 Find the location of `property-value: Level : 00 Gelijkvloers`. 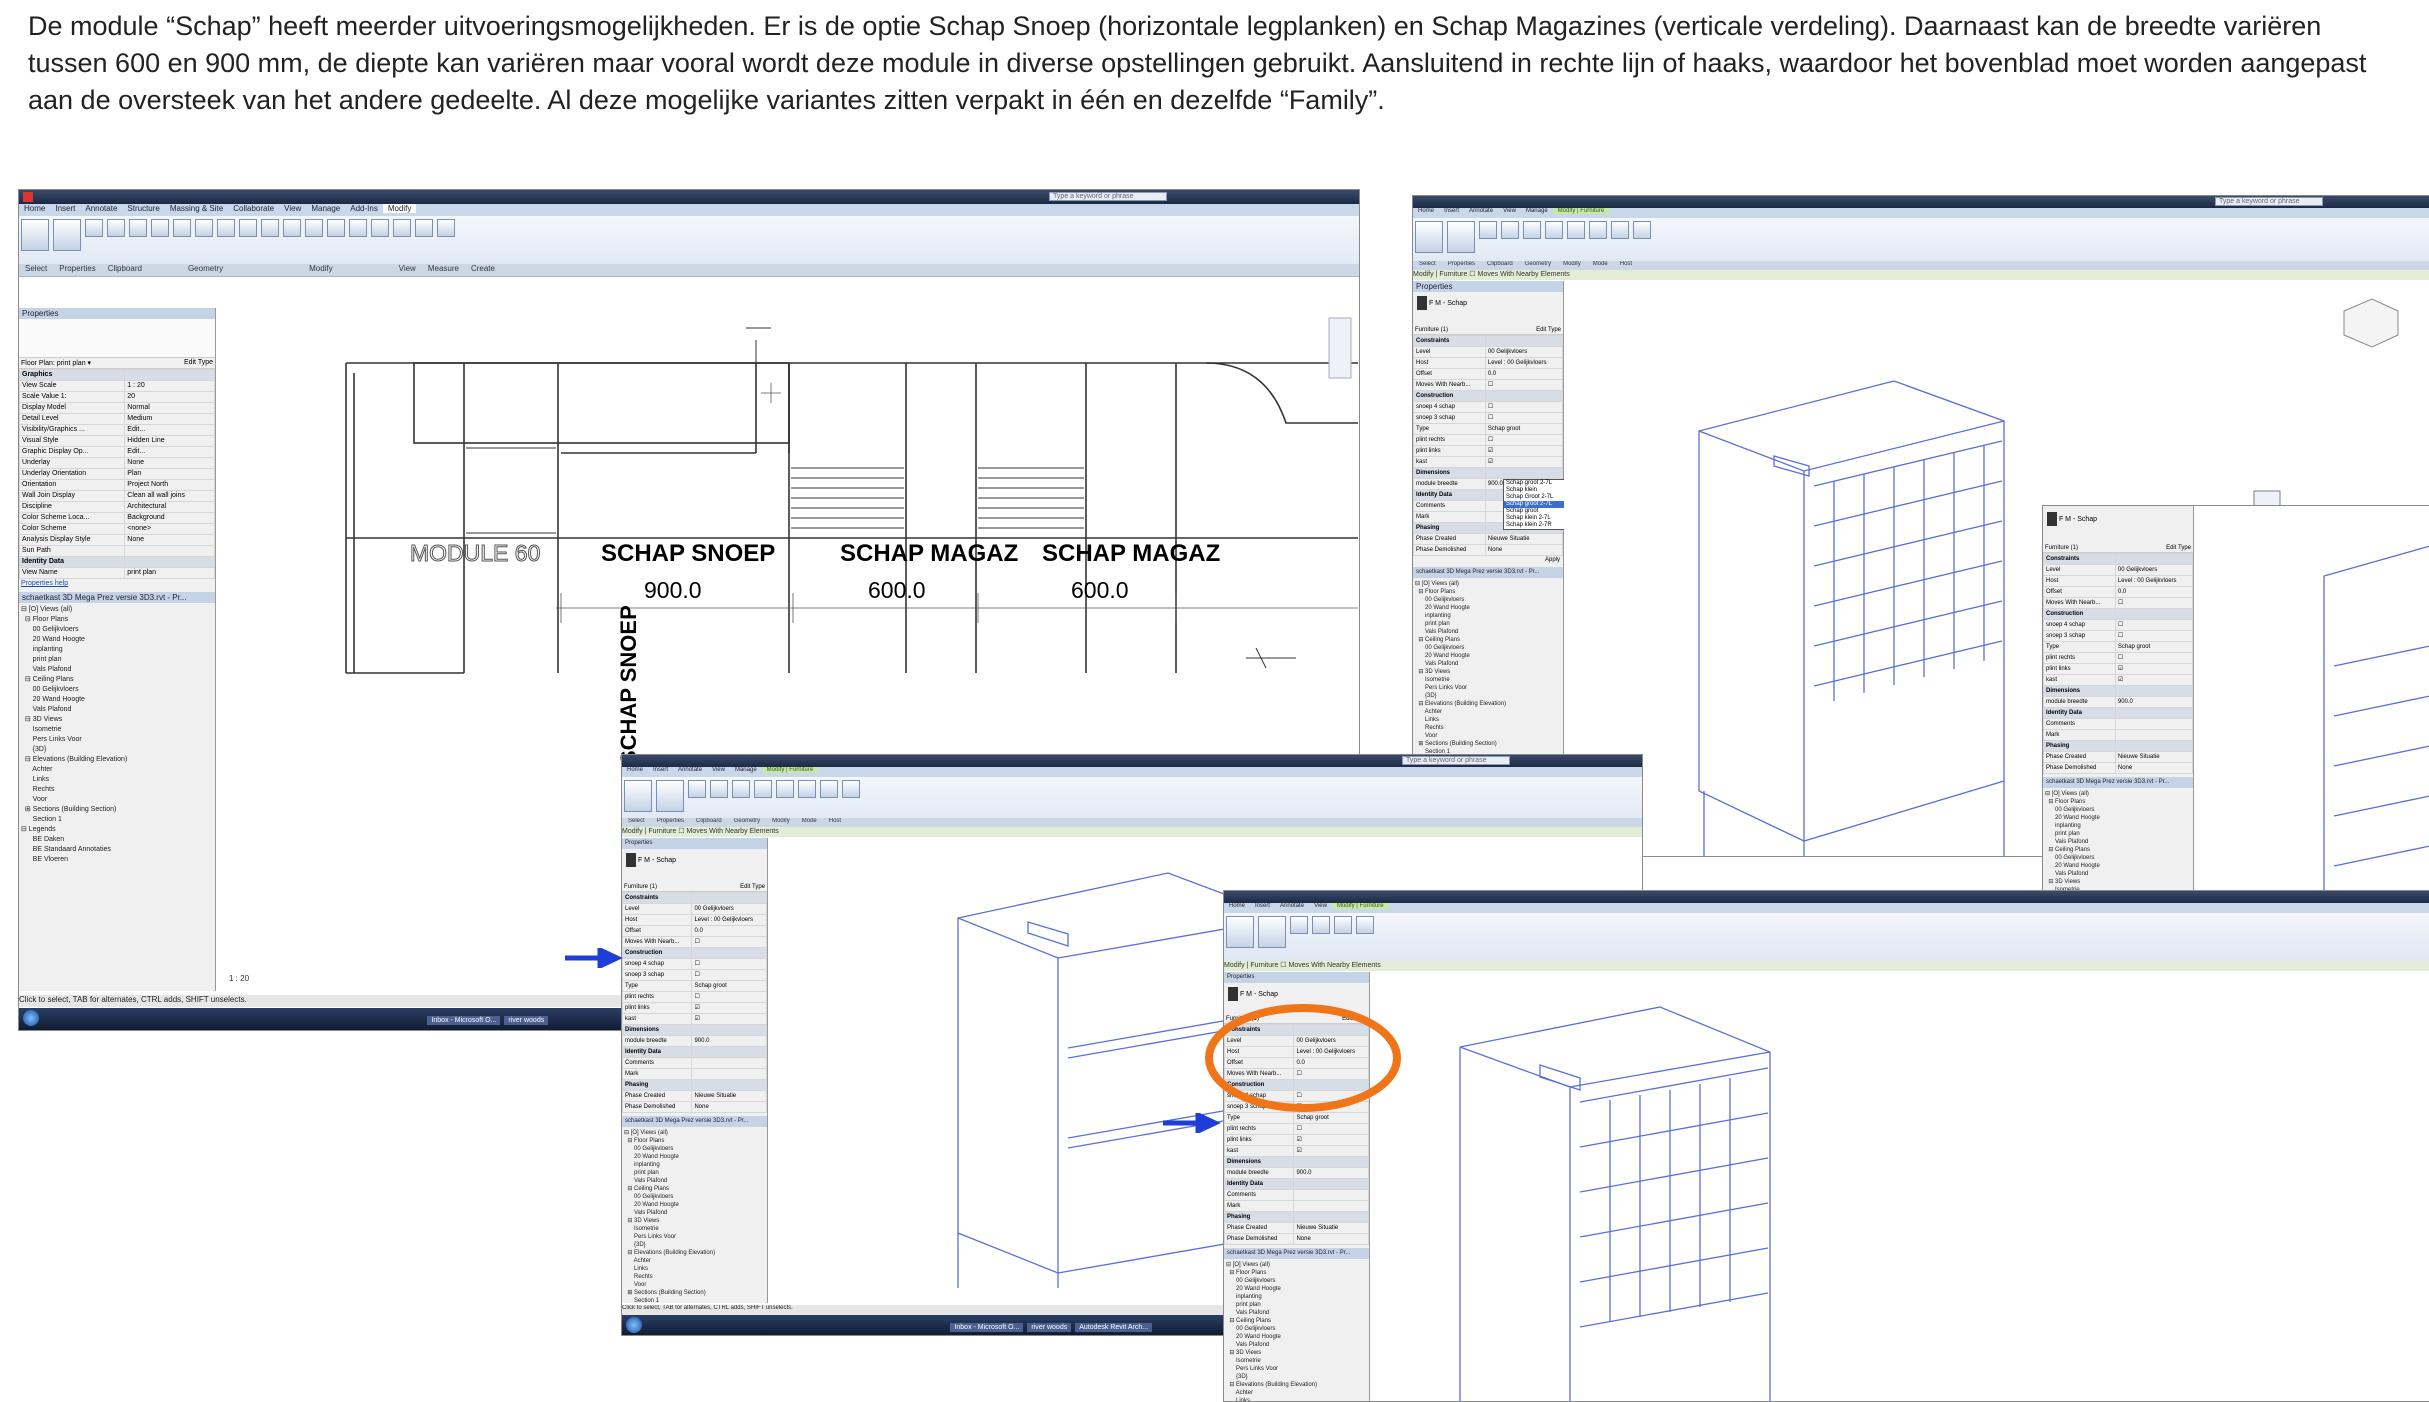

property-value: Level : 00 Gelijkvloers is located at coordinates (729, 920).